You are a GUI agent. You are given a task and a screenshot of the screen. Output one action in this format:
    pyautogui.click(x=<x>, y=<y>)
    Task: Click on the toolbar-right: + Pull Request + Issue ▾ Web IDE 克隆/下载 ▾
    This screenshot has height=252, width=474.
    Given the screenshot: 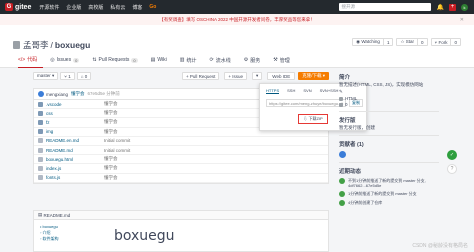 What is the action you would take?
    pyautogui.click(x=255, y=76)
    